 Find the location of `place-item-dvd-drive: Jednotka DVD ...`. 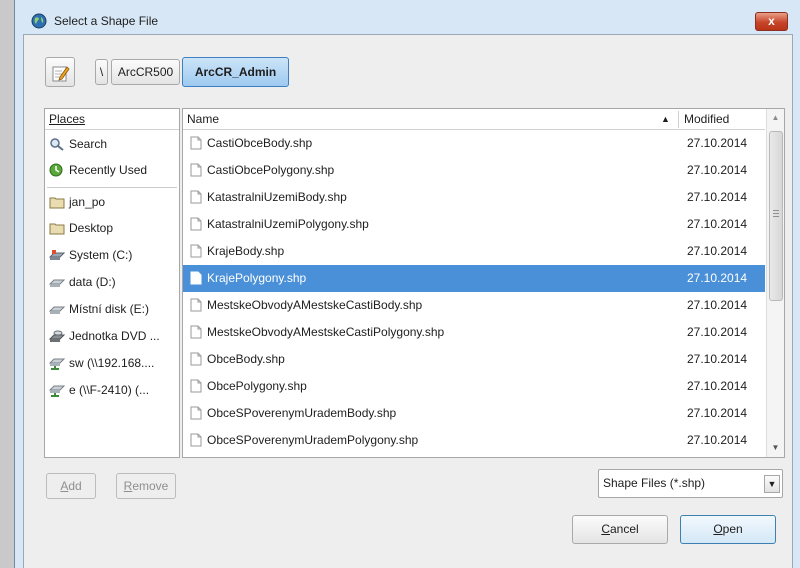

place-item-dvd-drive: Jednotka DVD ... is located at coordinates (112, 336).